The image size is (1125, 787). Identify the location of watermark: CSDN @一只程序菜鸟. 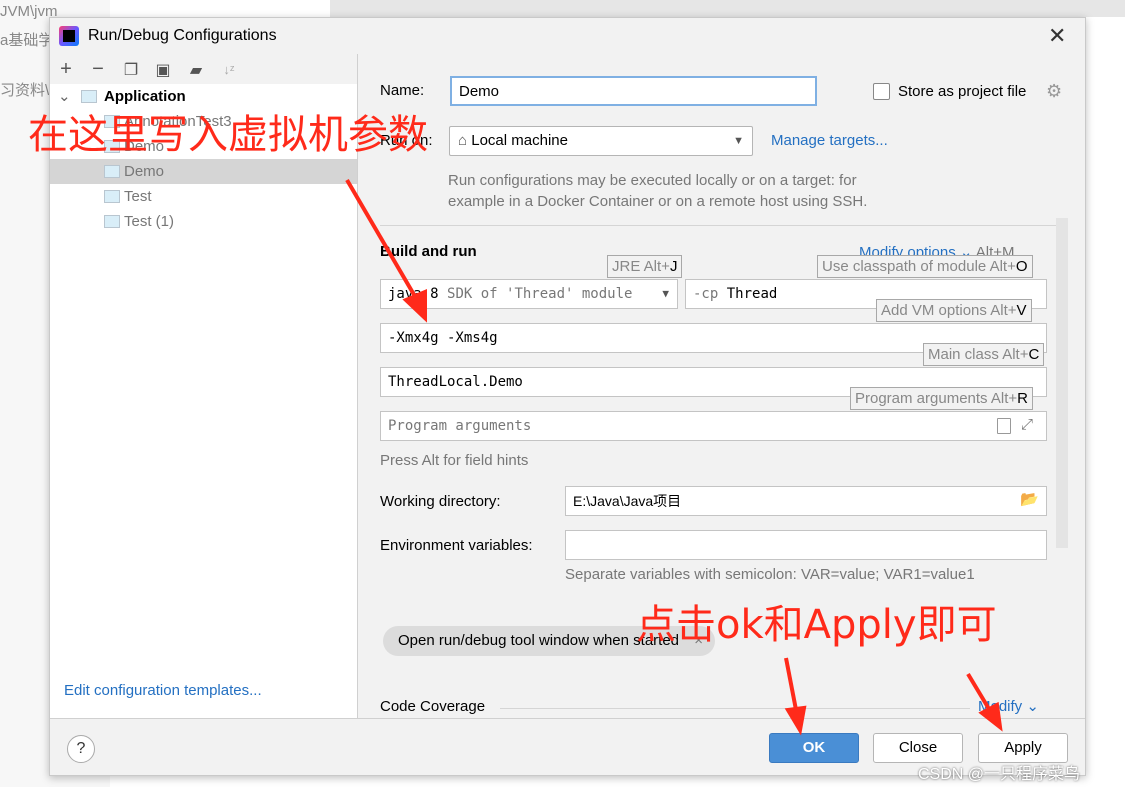
(999, 774).